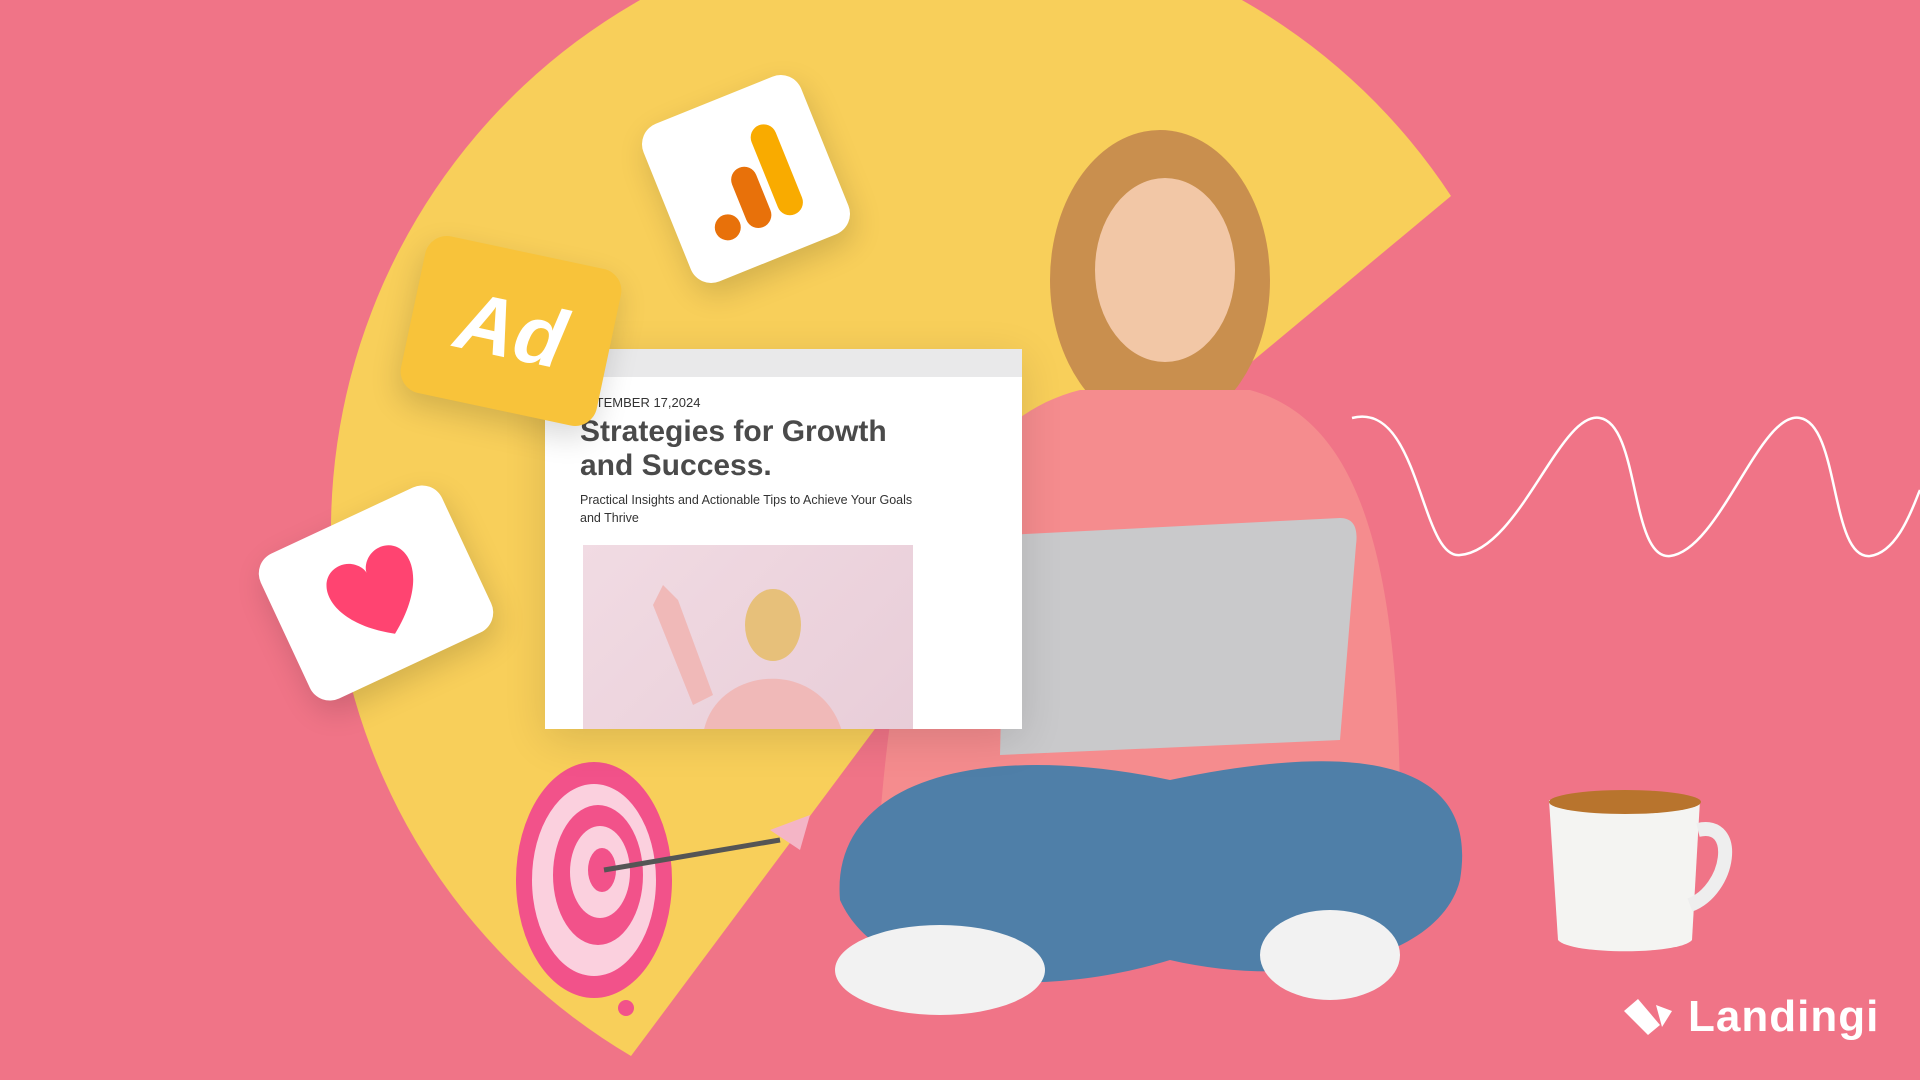 This screenshot has height=1080, width=1920. I want to click on post-title: Strategies for Growth and Success., so click(733, 448).